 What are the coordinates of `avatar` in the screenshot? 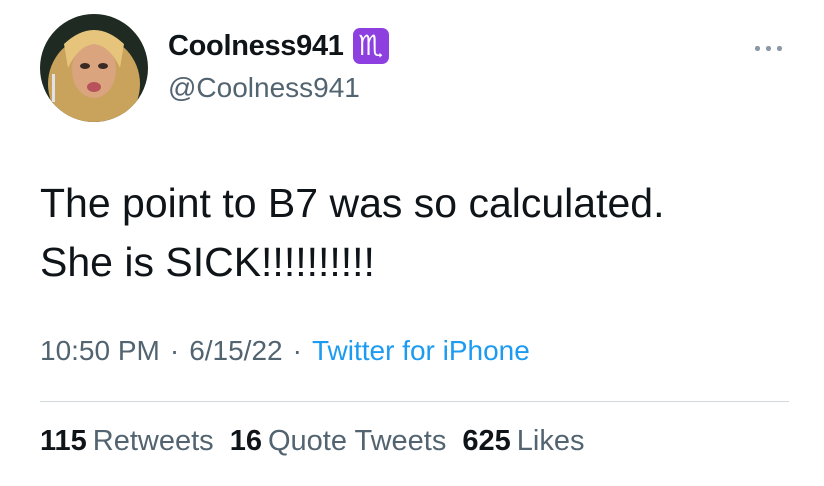 It's located at (94, 68).